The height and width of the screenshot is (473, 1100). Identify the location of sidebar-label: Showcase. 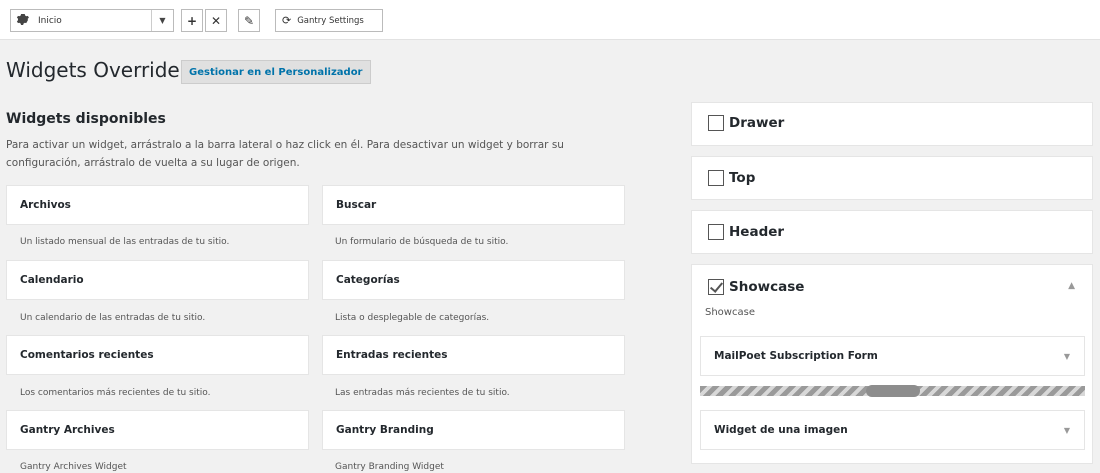
(767, 287).